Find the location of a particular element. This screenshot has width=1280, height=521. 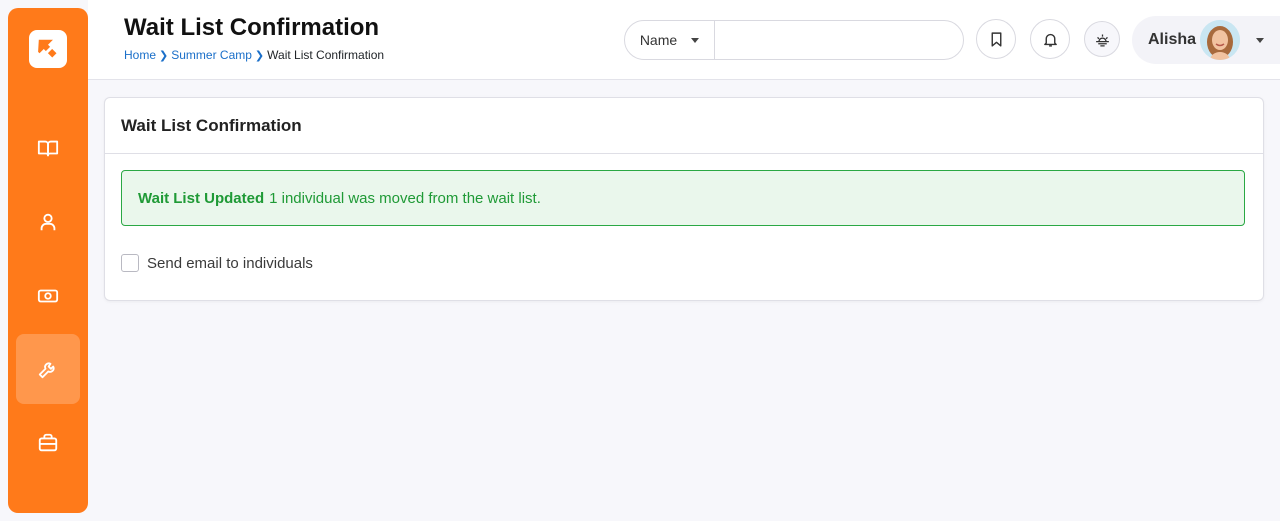

breadcrumb-current: Wait List Confirmation is located at coordinates (326, 55).